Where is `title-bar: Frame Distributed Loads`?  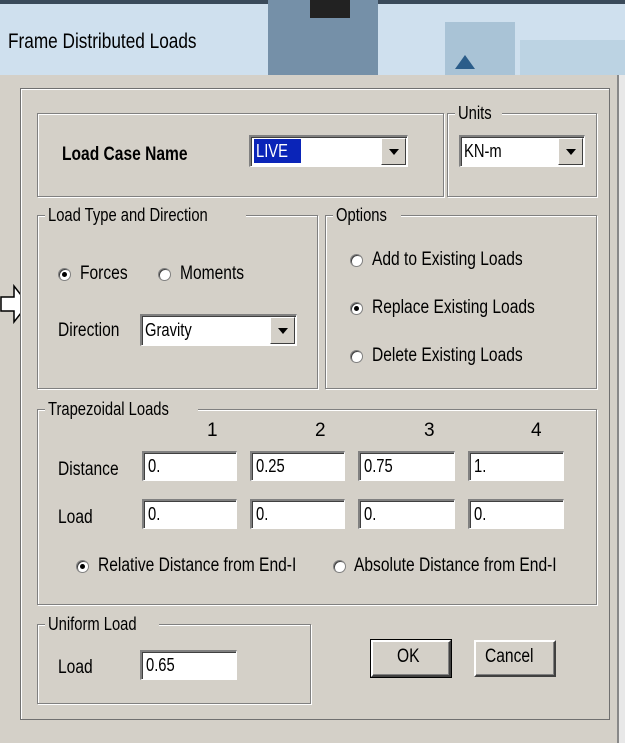
title-bar: Frame Distributed Loads is located at coordinates (312, 37).